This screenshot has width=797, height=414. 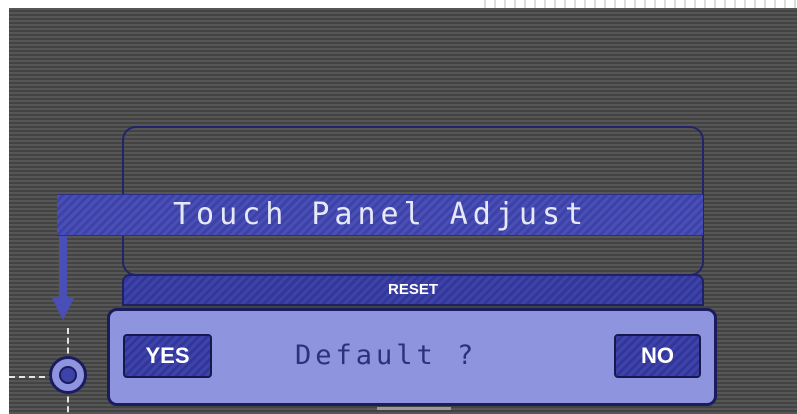 I want to click on no-button: NO, so click(x=657, y=356).